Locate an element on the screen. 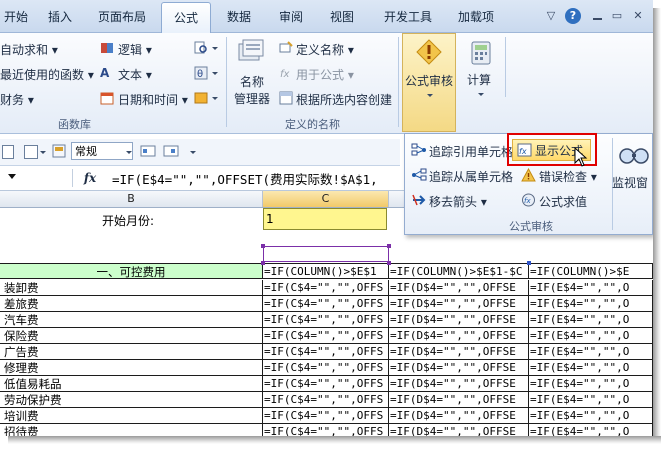 The image size is (667, 450). calculation-dropdown-icon is located at coordinates (481, 94).